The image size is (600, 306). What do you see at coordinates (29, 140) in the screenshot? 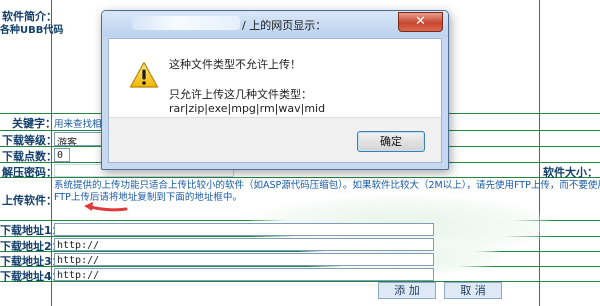
I see `label-level: 下载等级：` at bounding box center [29, 140].